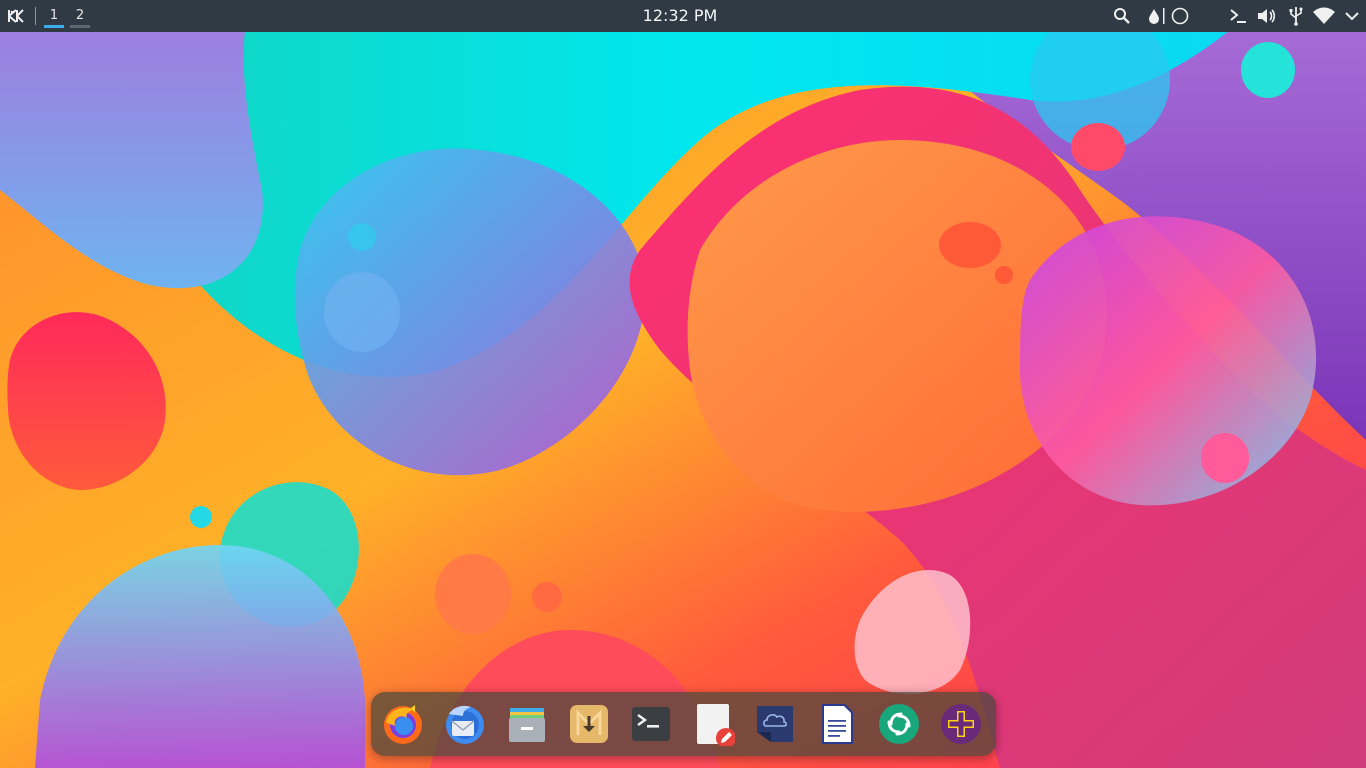 The width and height of the screenshot is (1366, 768). What do you see at coordinates (589, 724) in the screenshot?
I see `downloader-icon` at bounding box center [589, 724].